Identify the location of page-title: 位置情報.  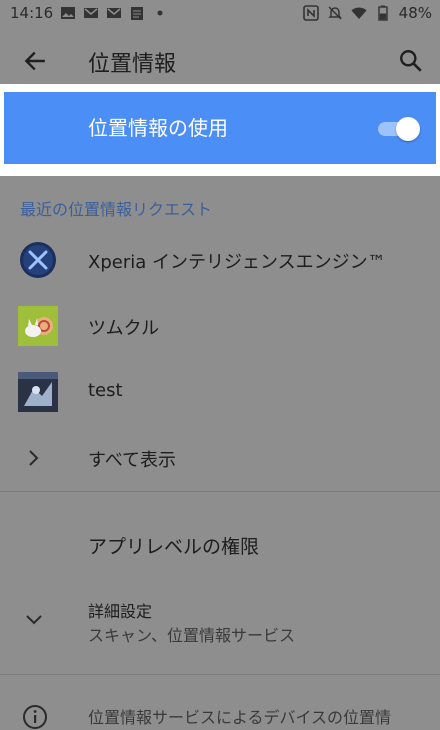
(132, 64).